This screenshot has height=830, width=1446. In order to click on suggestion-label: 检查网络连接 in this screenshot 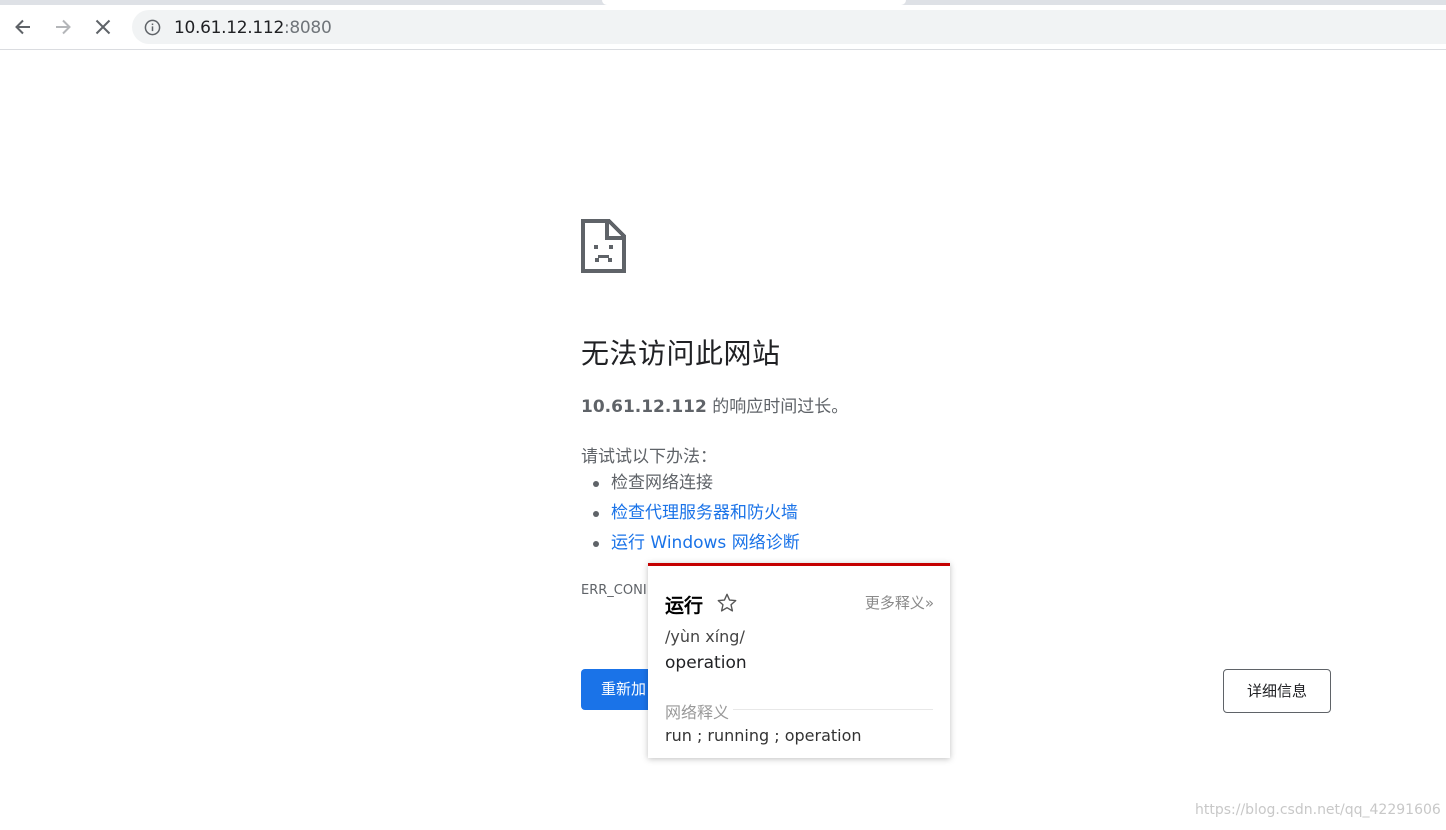, I will do `click(662, 483)`.